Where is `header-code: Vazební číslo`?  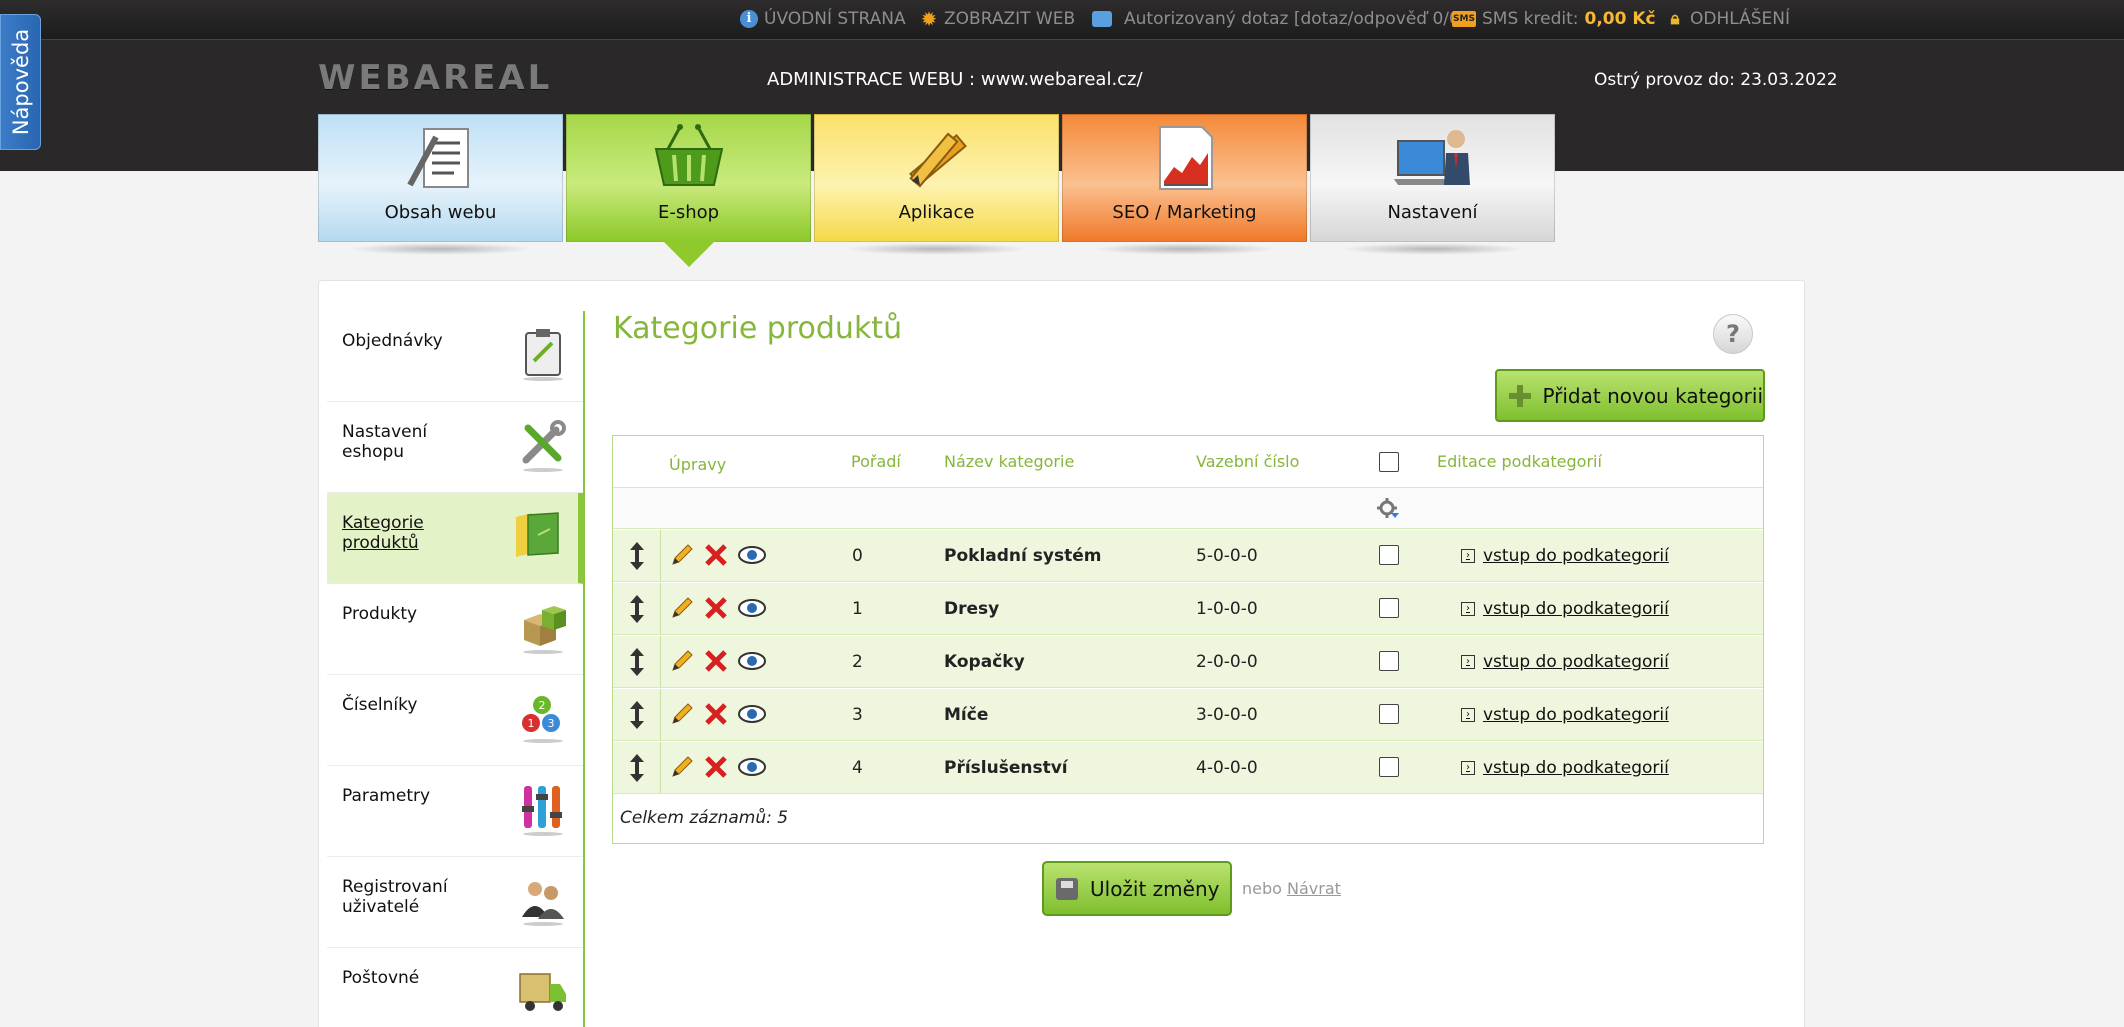 header-code: Vazební číslo is located at coordinates (1247, 461).